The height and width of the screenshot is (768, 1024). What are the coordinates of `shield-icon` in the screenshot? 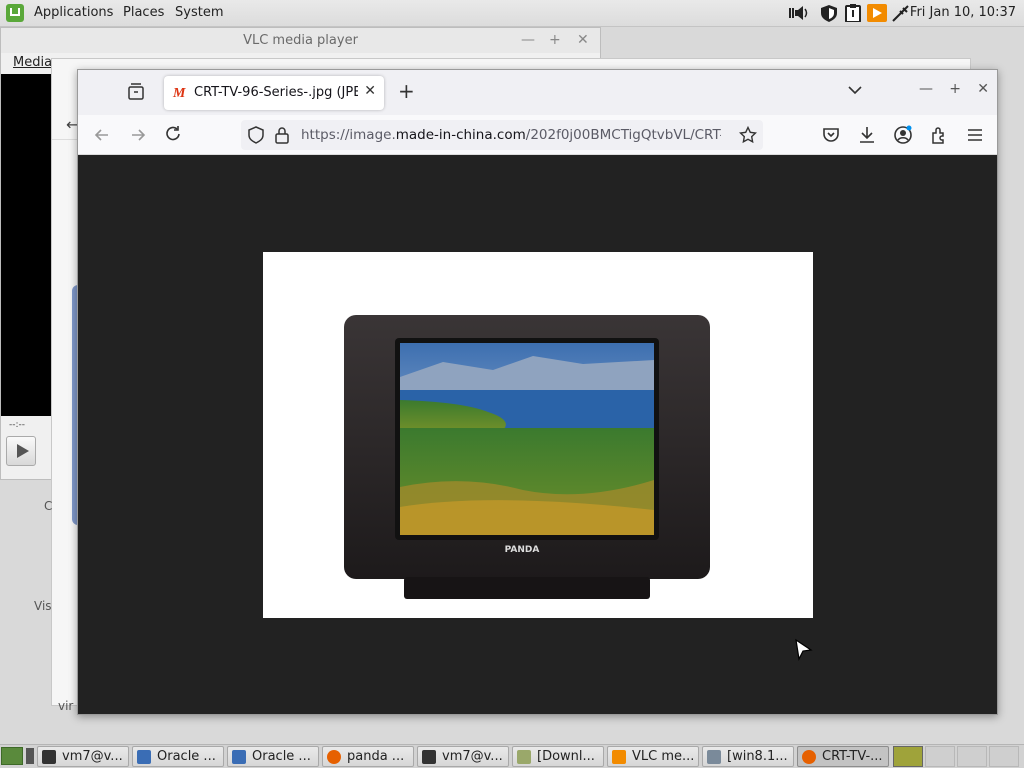 It's located at (829, 13).